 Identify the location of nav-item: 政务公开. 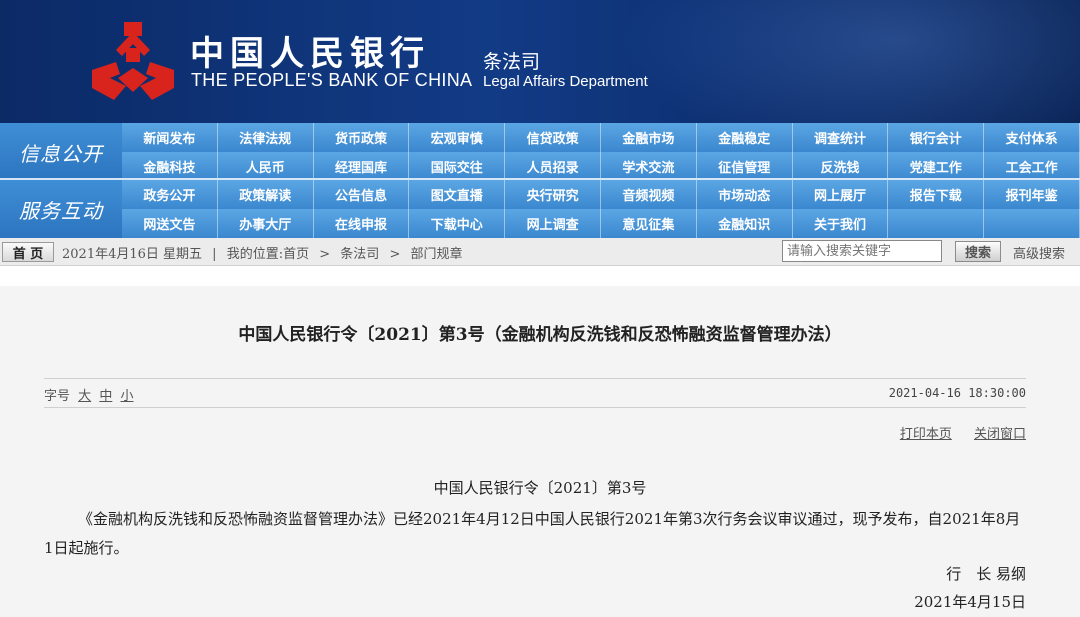
(170, 194).